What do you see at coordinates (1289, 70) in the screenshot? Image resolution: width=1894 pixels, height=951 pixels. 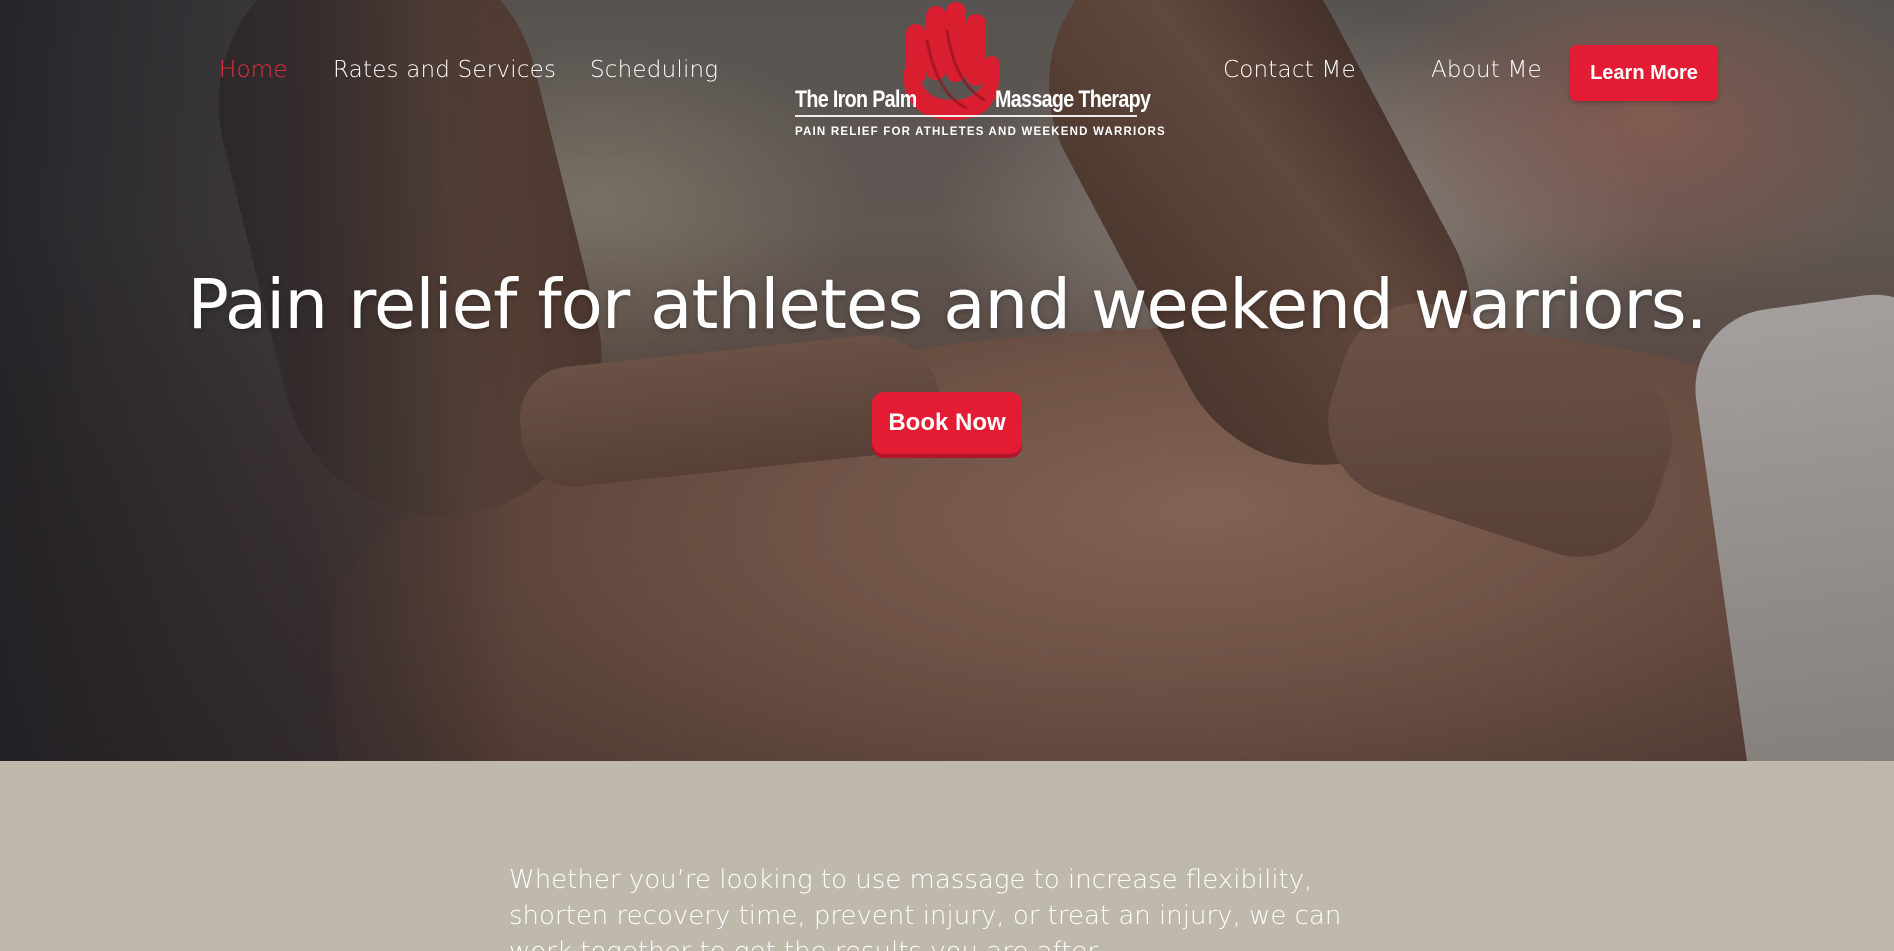 I see `nav-contact-me-link: Contact Me` at bounding box center [1289, 70].